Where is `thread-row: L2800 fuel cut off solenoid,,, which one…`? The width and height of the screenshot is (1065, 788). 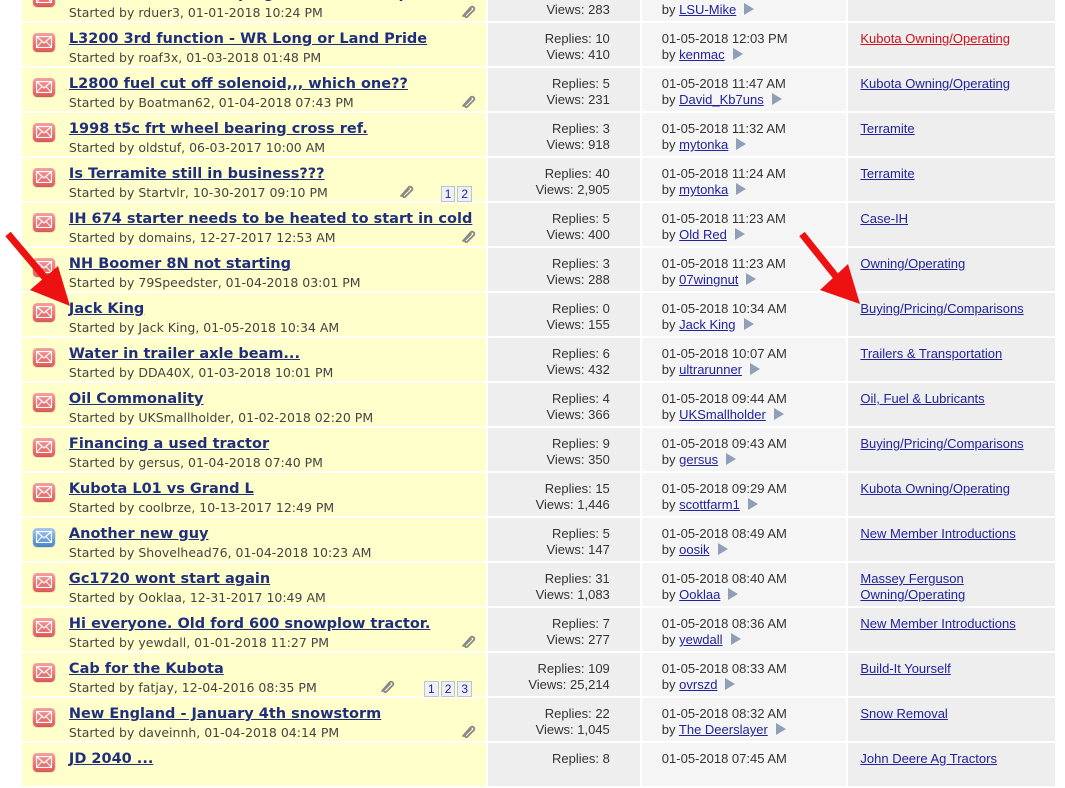 thread-row: L2800 fuel cut off solenoid,,, which one… is located at coordinates (538, 90).